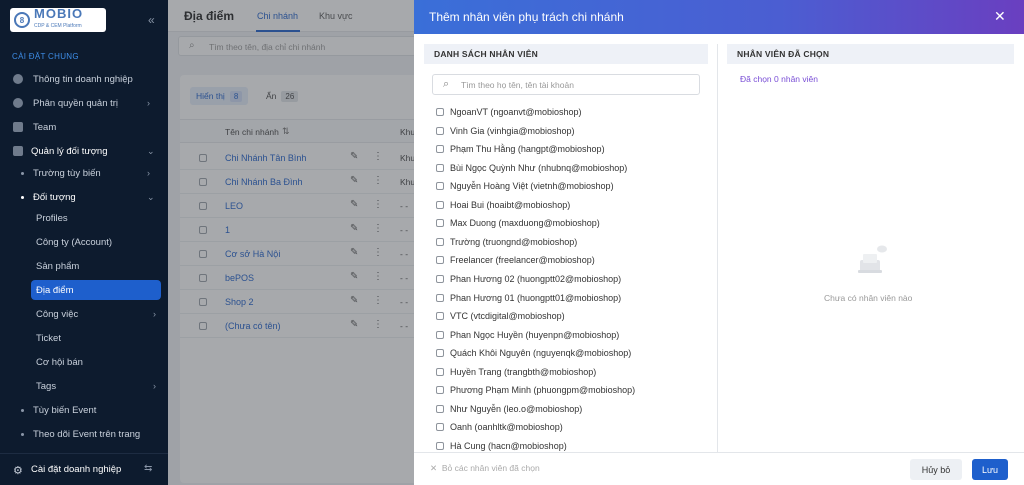 Image resolution: width=1024 pixels, height=485 pixels. Describe the element at coordinates (990, 469) in the screenshot. I see `save-button: Lưu` at that location.